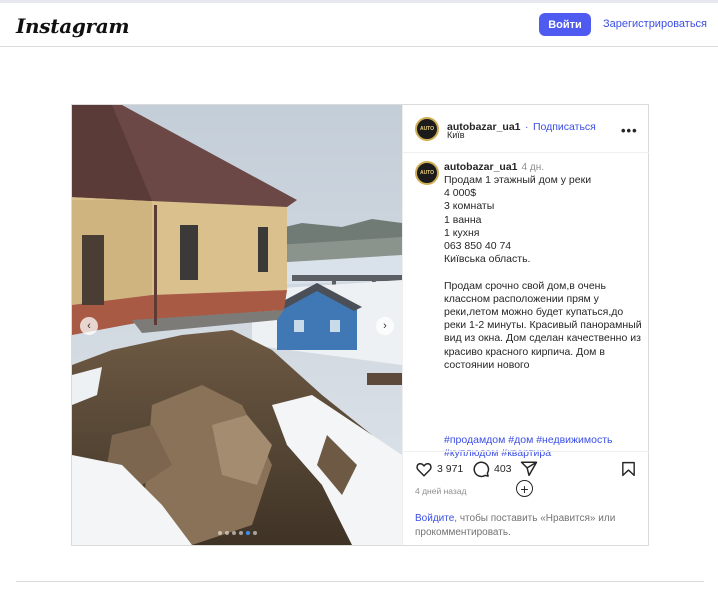 The width and height of the screenshot is (718, 610). I want to click on carousel-dots, so click(237, 533).